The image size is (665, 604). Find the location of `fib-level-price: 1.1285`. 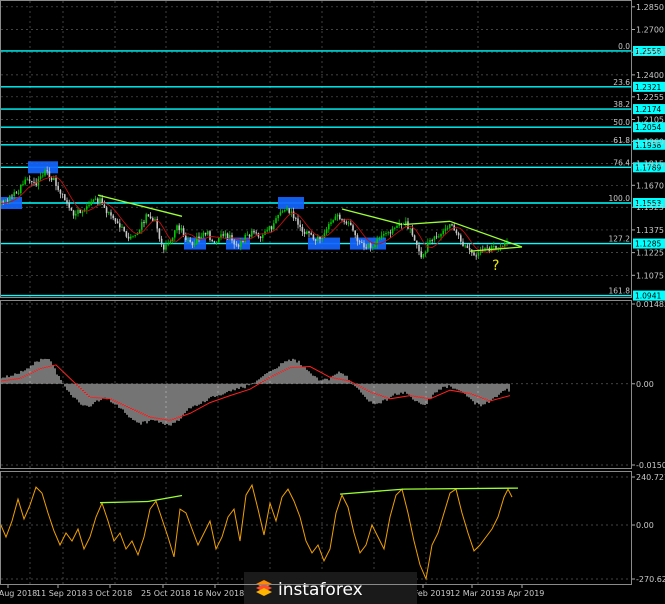

fib-level-price: 1.1285 is located at coordinates (648, 244).